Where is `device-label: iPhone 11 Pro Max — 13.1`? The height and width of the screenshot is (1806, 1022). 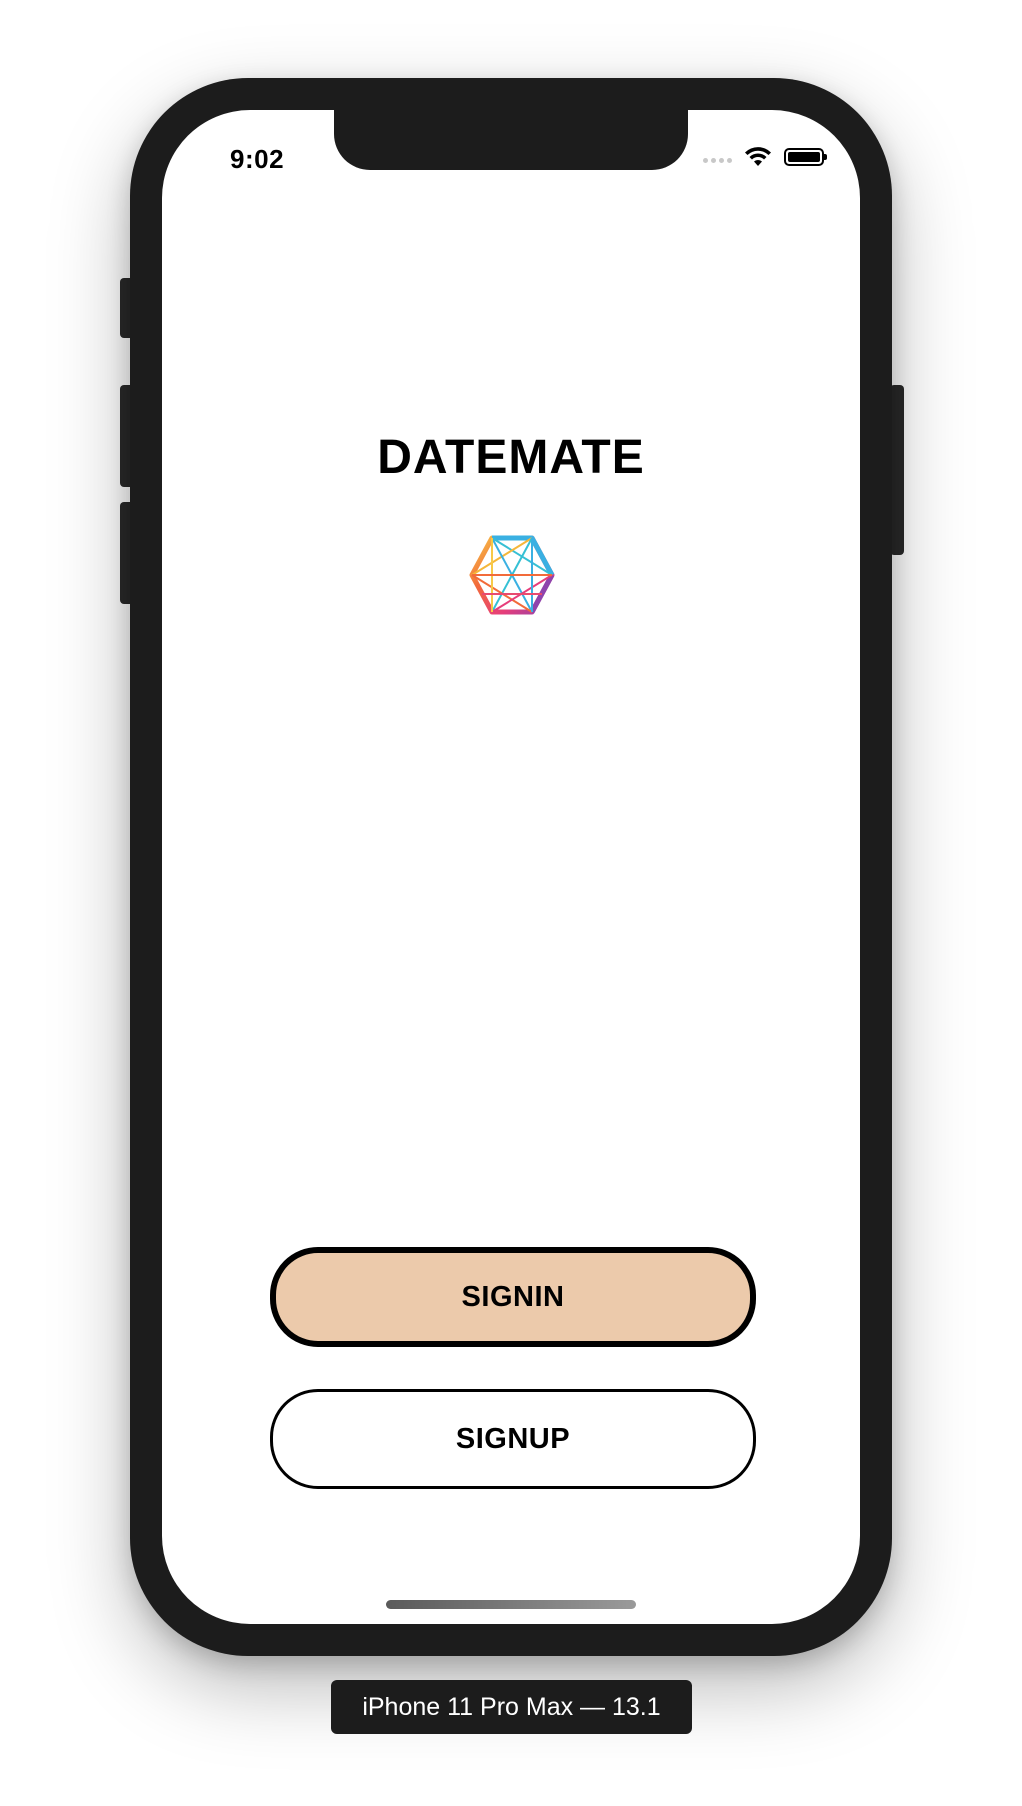
device-label: iPhone 11 Pro Max — 13.1 is located at coordinates (511, 1707).